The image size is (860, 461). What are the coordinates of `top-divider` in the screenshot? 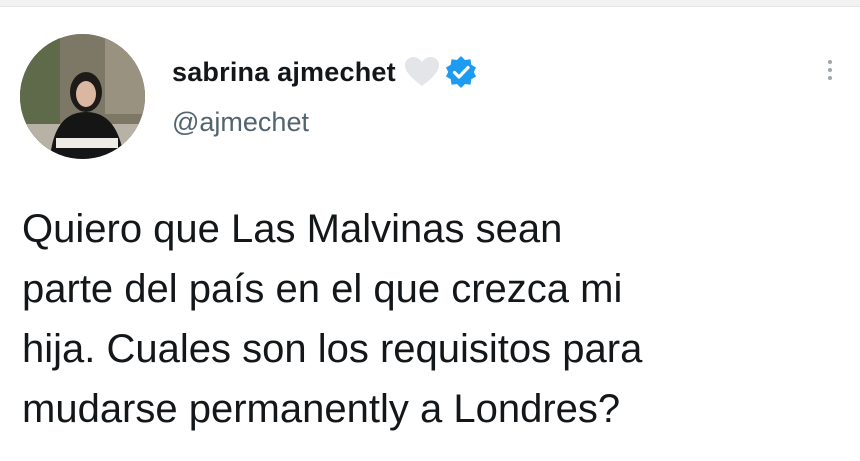 It's located at (430, 3).